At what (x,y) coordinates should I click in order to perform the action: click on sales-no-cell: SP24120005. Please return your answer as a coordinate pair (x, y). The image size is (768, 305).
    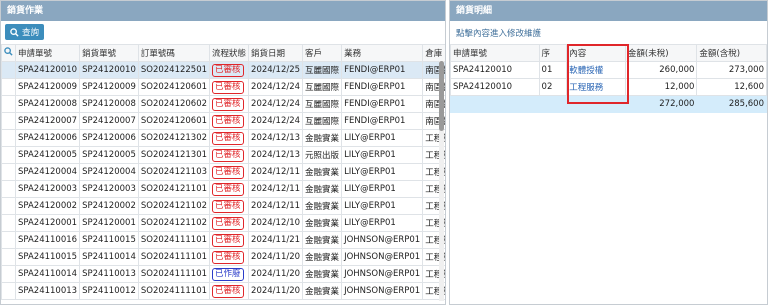
    Looking at the image, I should click on (109, 155).